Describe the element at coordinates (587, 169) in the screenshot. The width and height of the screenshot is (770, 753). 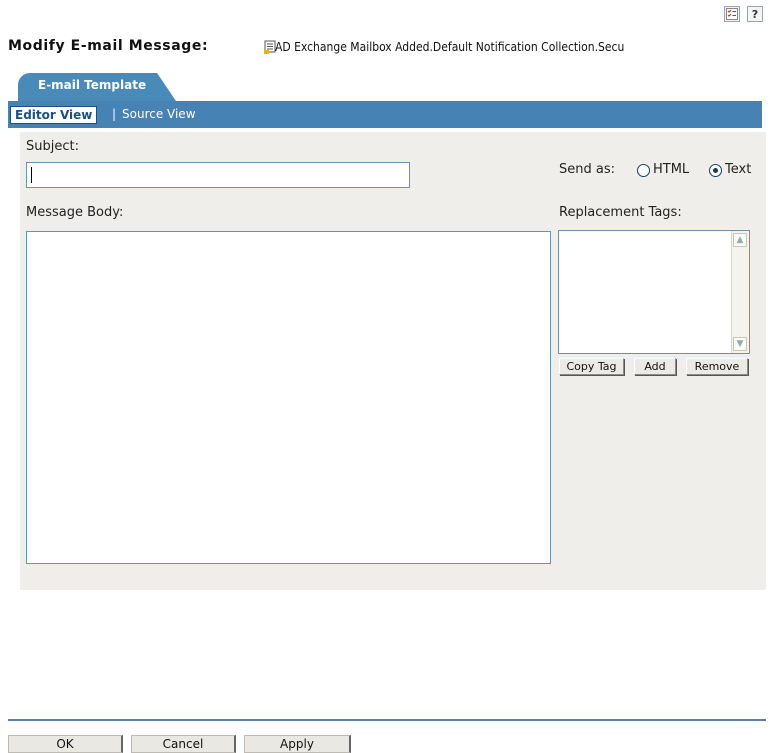
I see `send-as-label: Send as:` at that location.